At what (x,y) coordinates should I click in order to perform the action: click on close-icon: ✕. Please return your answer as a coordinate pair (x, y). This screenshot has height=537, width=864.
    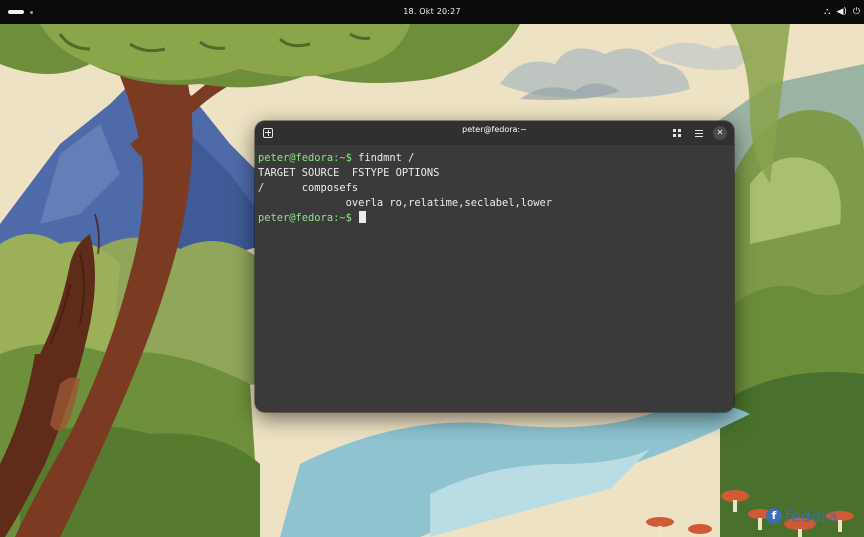
    Looking at the image, I should click on (720, 132).